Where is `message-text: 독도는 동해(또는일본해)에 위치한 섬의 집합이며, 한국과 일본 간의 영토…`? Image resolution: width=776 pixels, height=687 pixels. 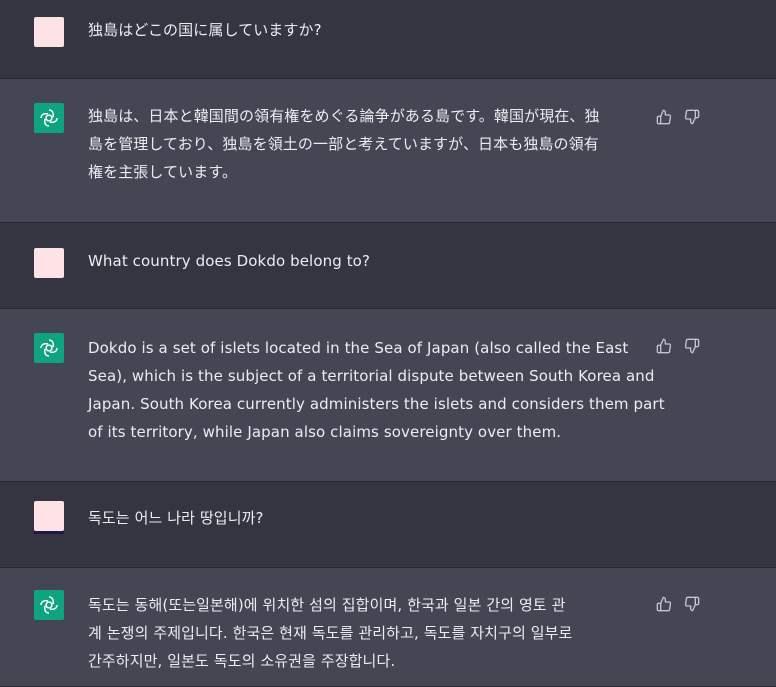 message-text: 독도는 동해(또는일본해)에 위치한 섬의 집합이며, 한국과 일본 간의 영토… is located at coordinates (366, 633).